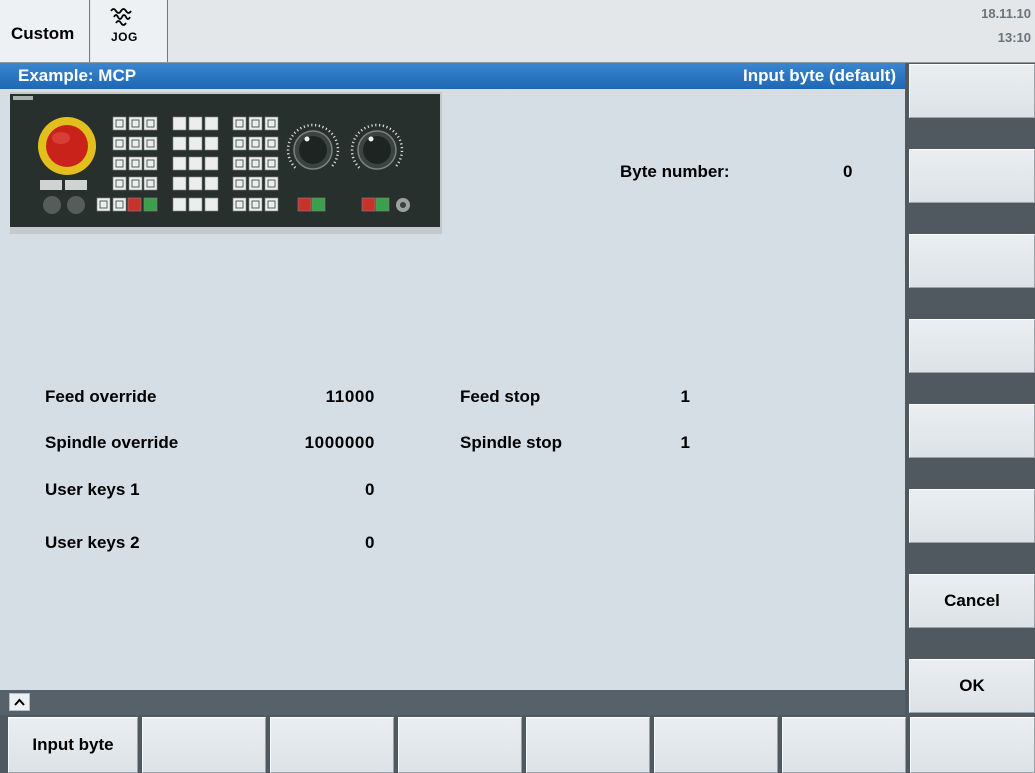 This screenshot has height=773, width=1035. I want to click on softkey-toggle-bar, so click(452, 702).